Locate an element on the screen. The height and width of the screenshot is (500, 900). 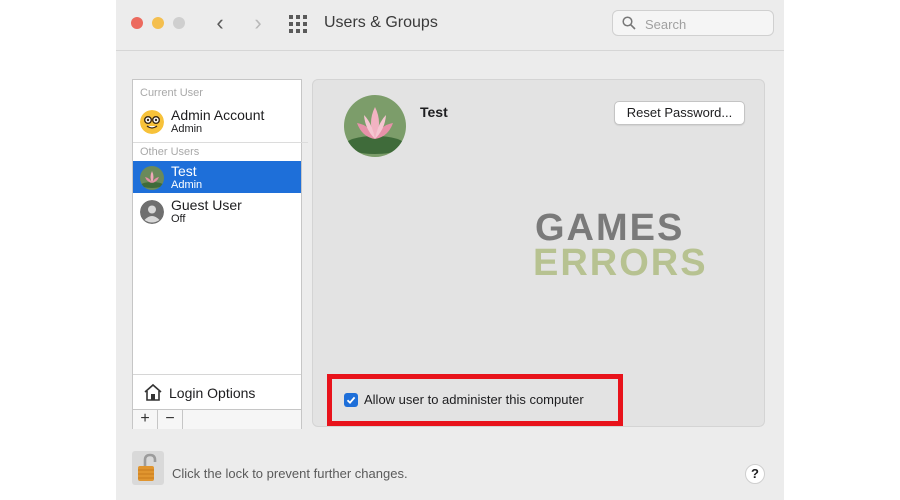
window-title: Users & Groups is located at coordinates (381, 22).